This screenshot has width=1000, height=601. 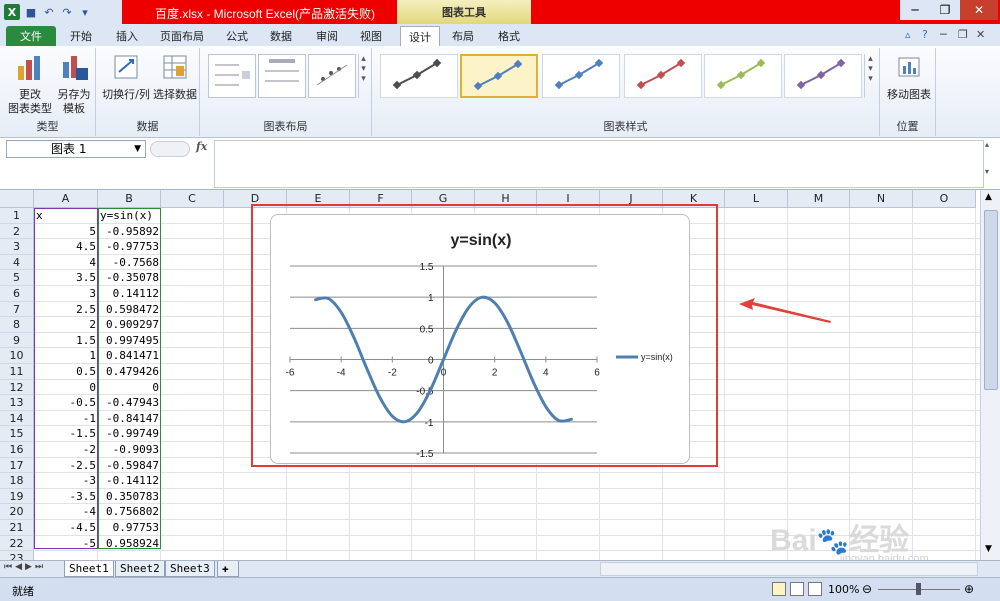 What do you see at coordinates (129, 324) in the screenshot?
I see `cell-y: 0.909297` at bounding box center [129, 324].